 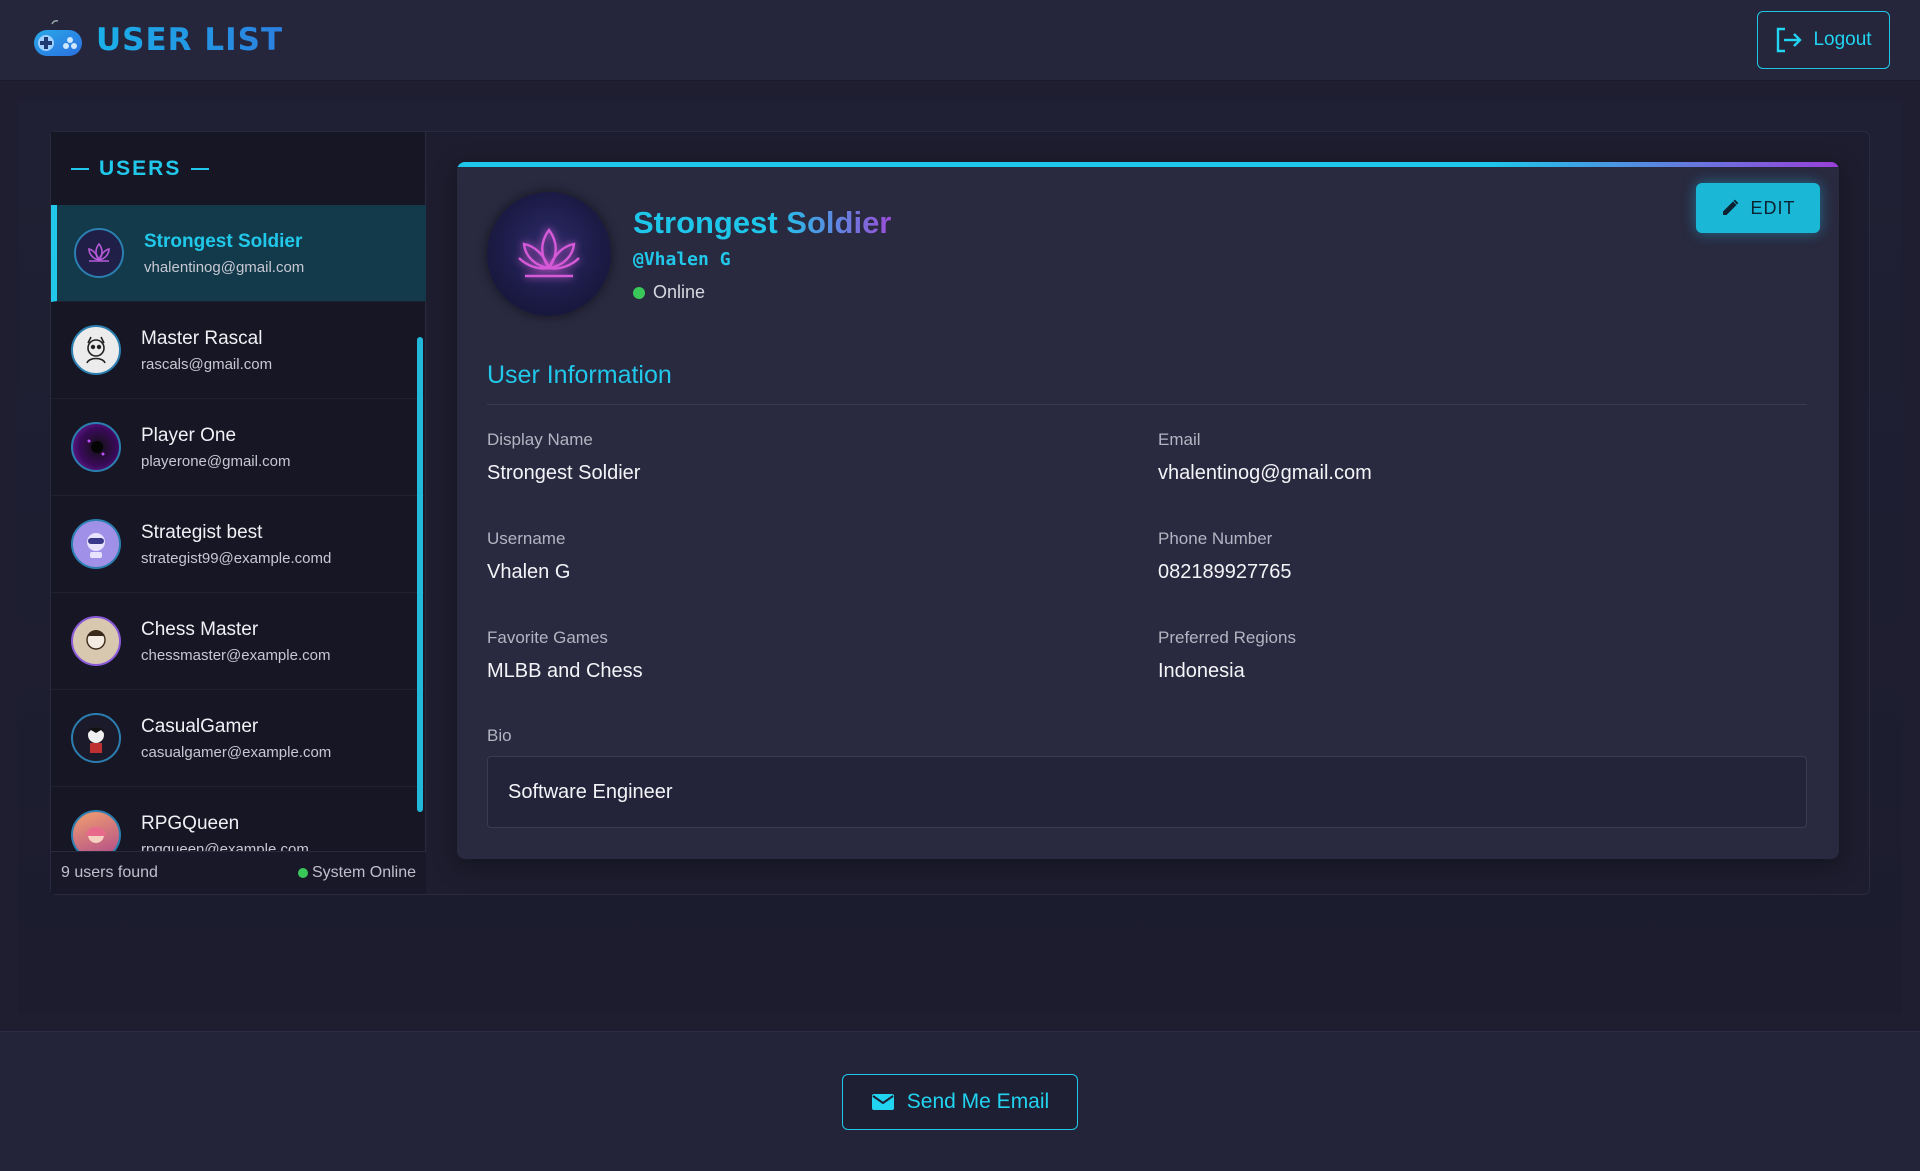 What do you see at coordinates (1265, 473) in the screenshot?
I see `field-value: vhalentinog@gmail.com` at bounding box center [1265, 473].